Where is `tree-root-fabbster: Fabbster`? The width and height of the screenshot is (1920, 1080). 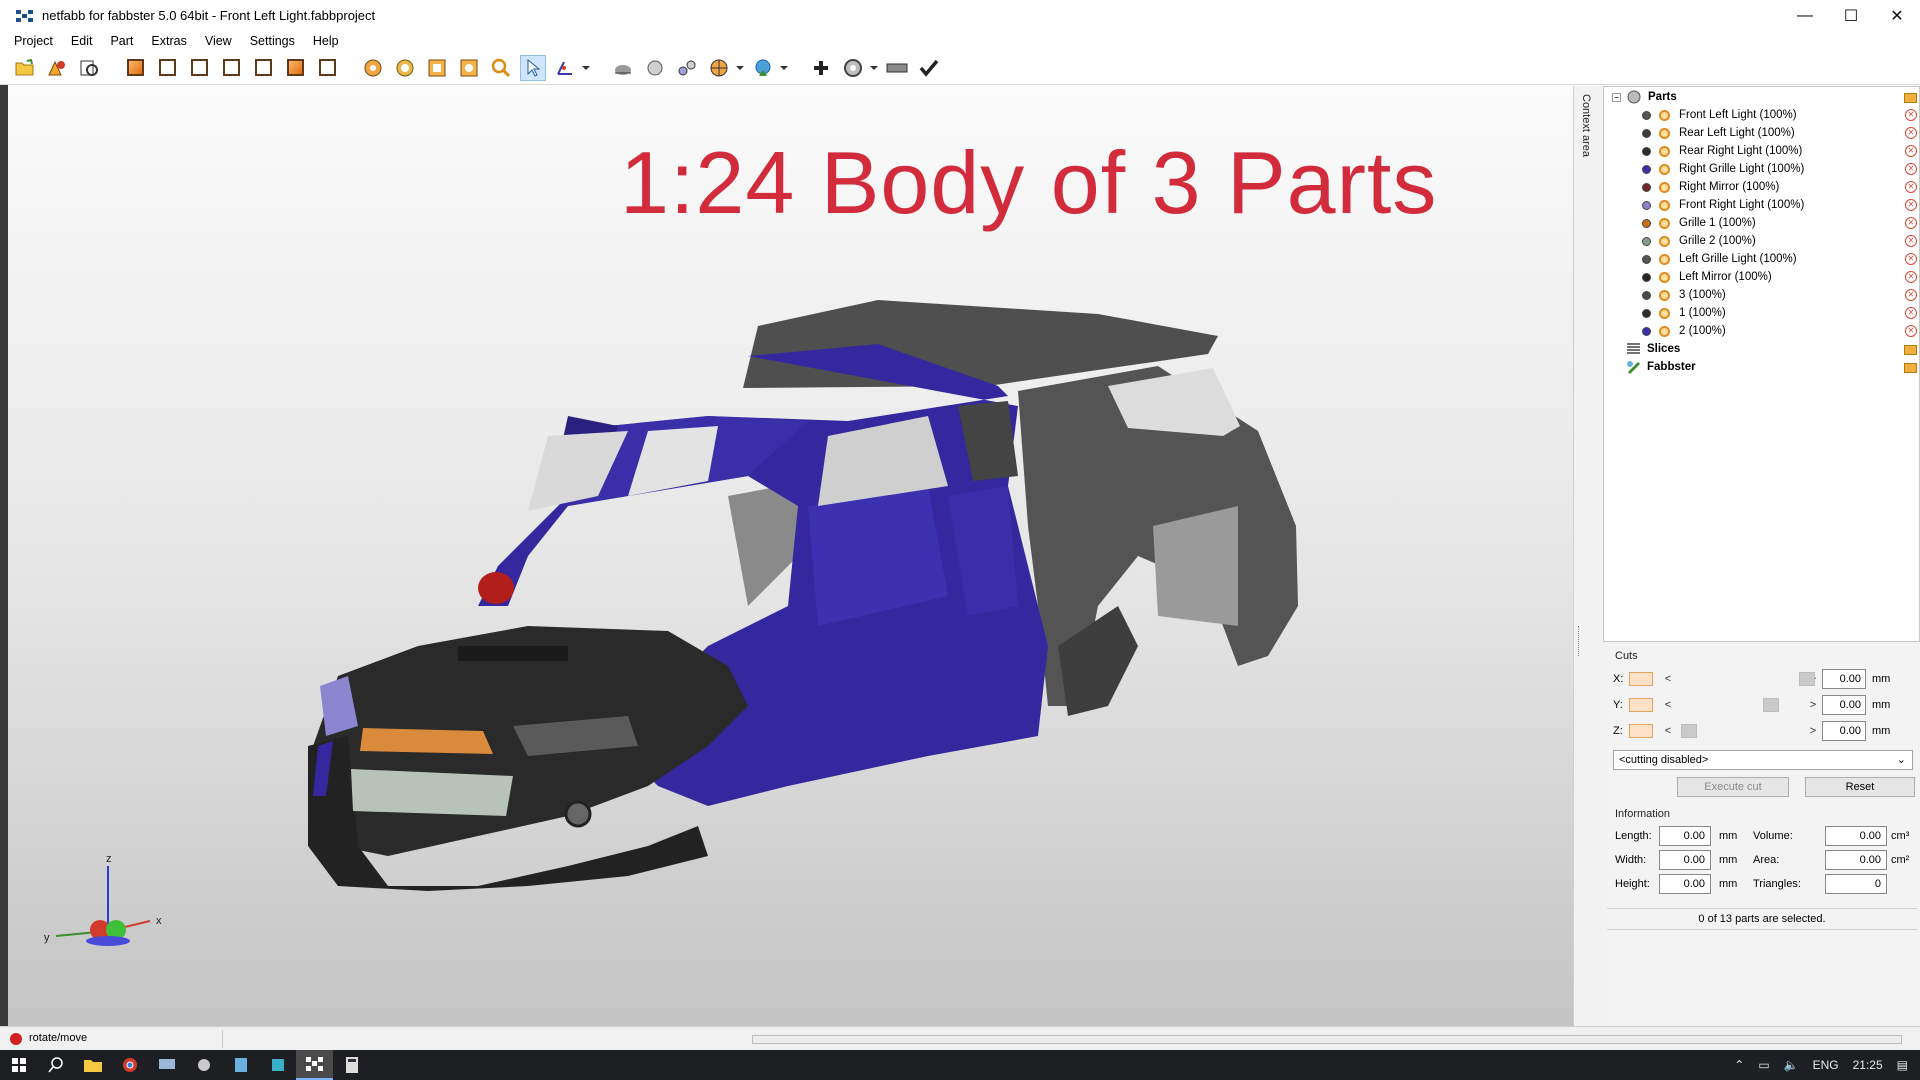
tree-root-fabbster: Fabbster is located at coordinates (1661, 367).